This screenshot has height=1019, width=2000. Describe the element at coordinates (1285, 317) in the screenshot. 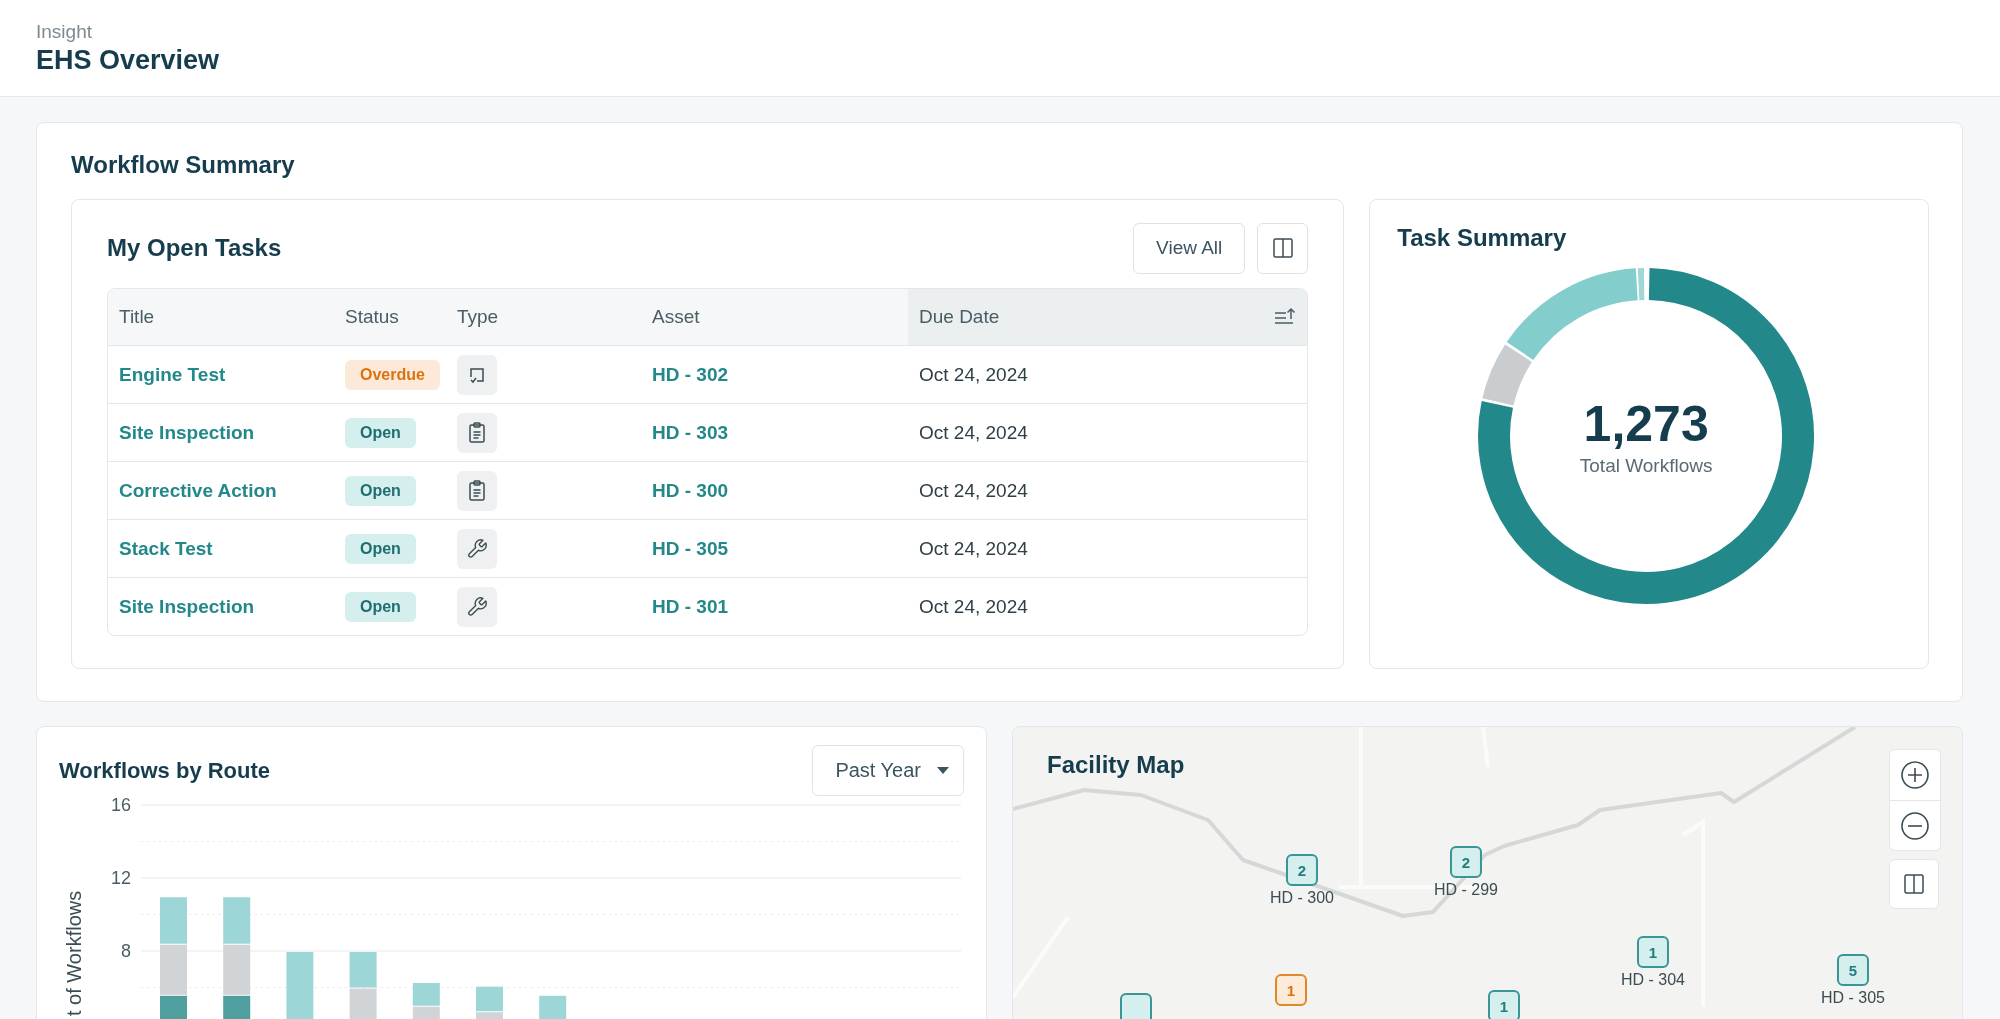

I see `sort-icon` at that location.